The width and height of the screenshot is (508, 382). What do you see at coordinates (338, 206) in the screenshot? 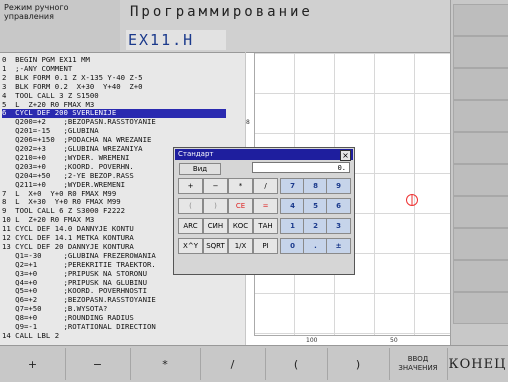
I see `calc-key: 6` at bounding box center [338, 206].